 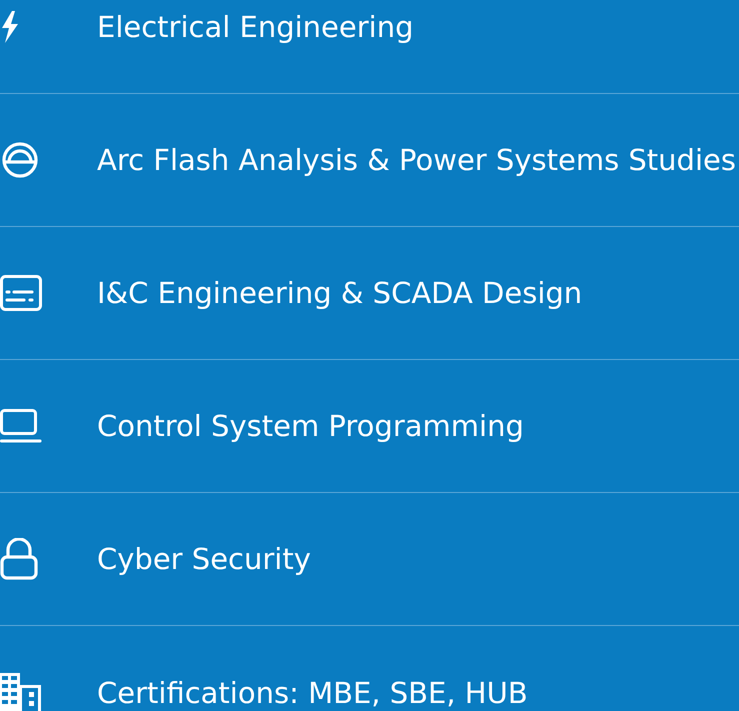 I want to click on service-label: Control System Programming, so click(x=310, y=426).